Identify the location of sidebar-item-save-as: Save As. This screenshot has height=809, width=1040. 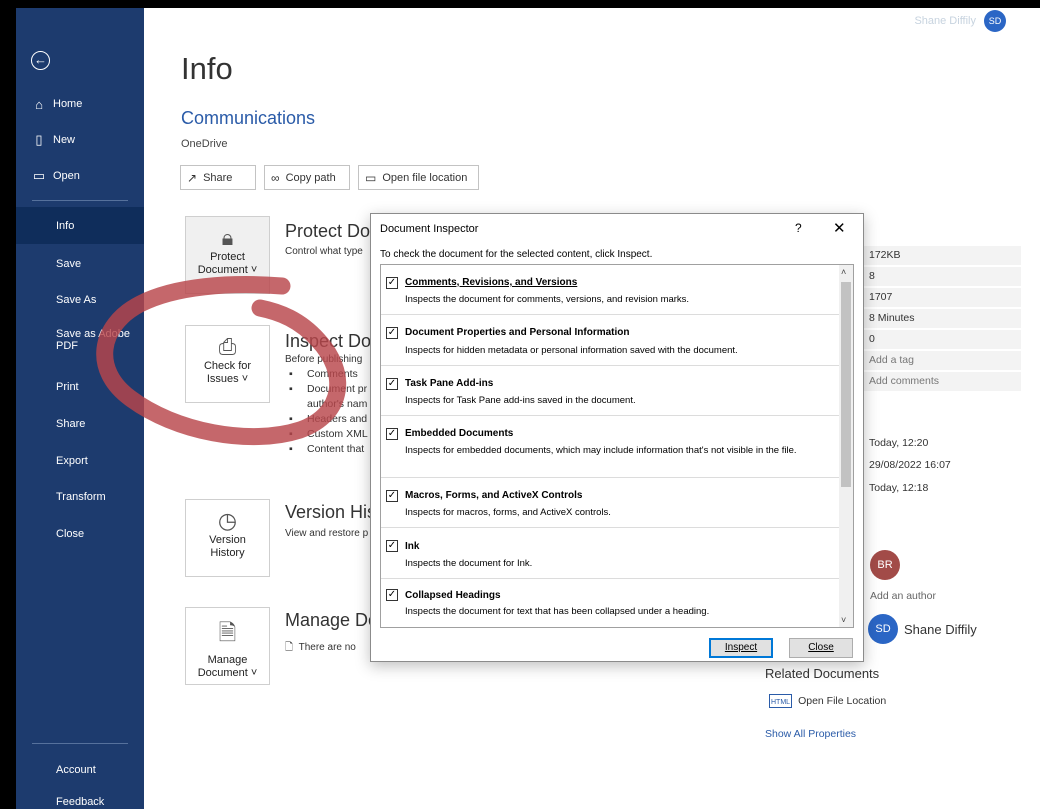
(80, 300).